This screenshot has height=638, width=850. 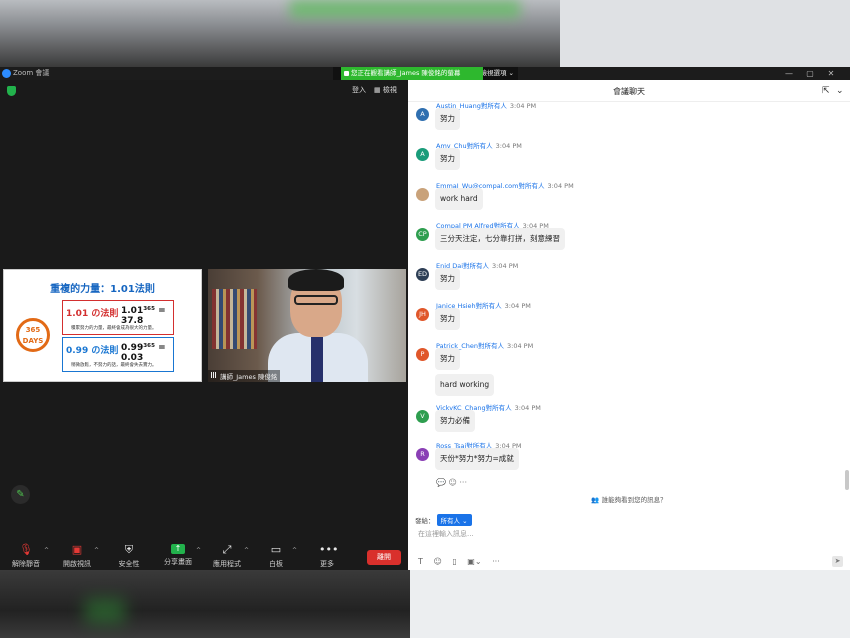 I want to click on shield-icon: ⛨, so click(x=129, y=549).